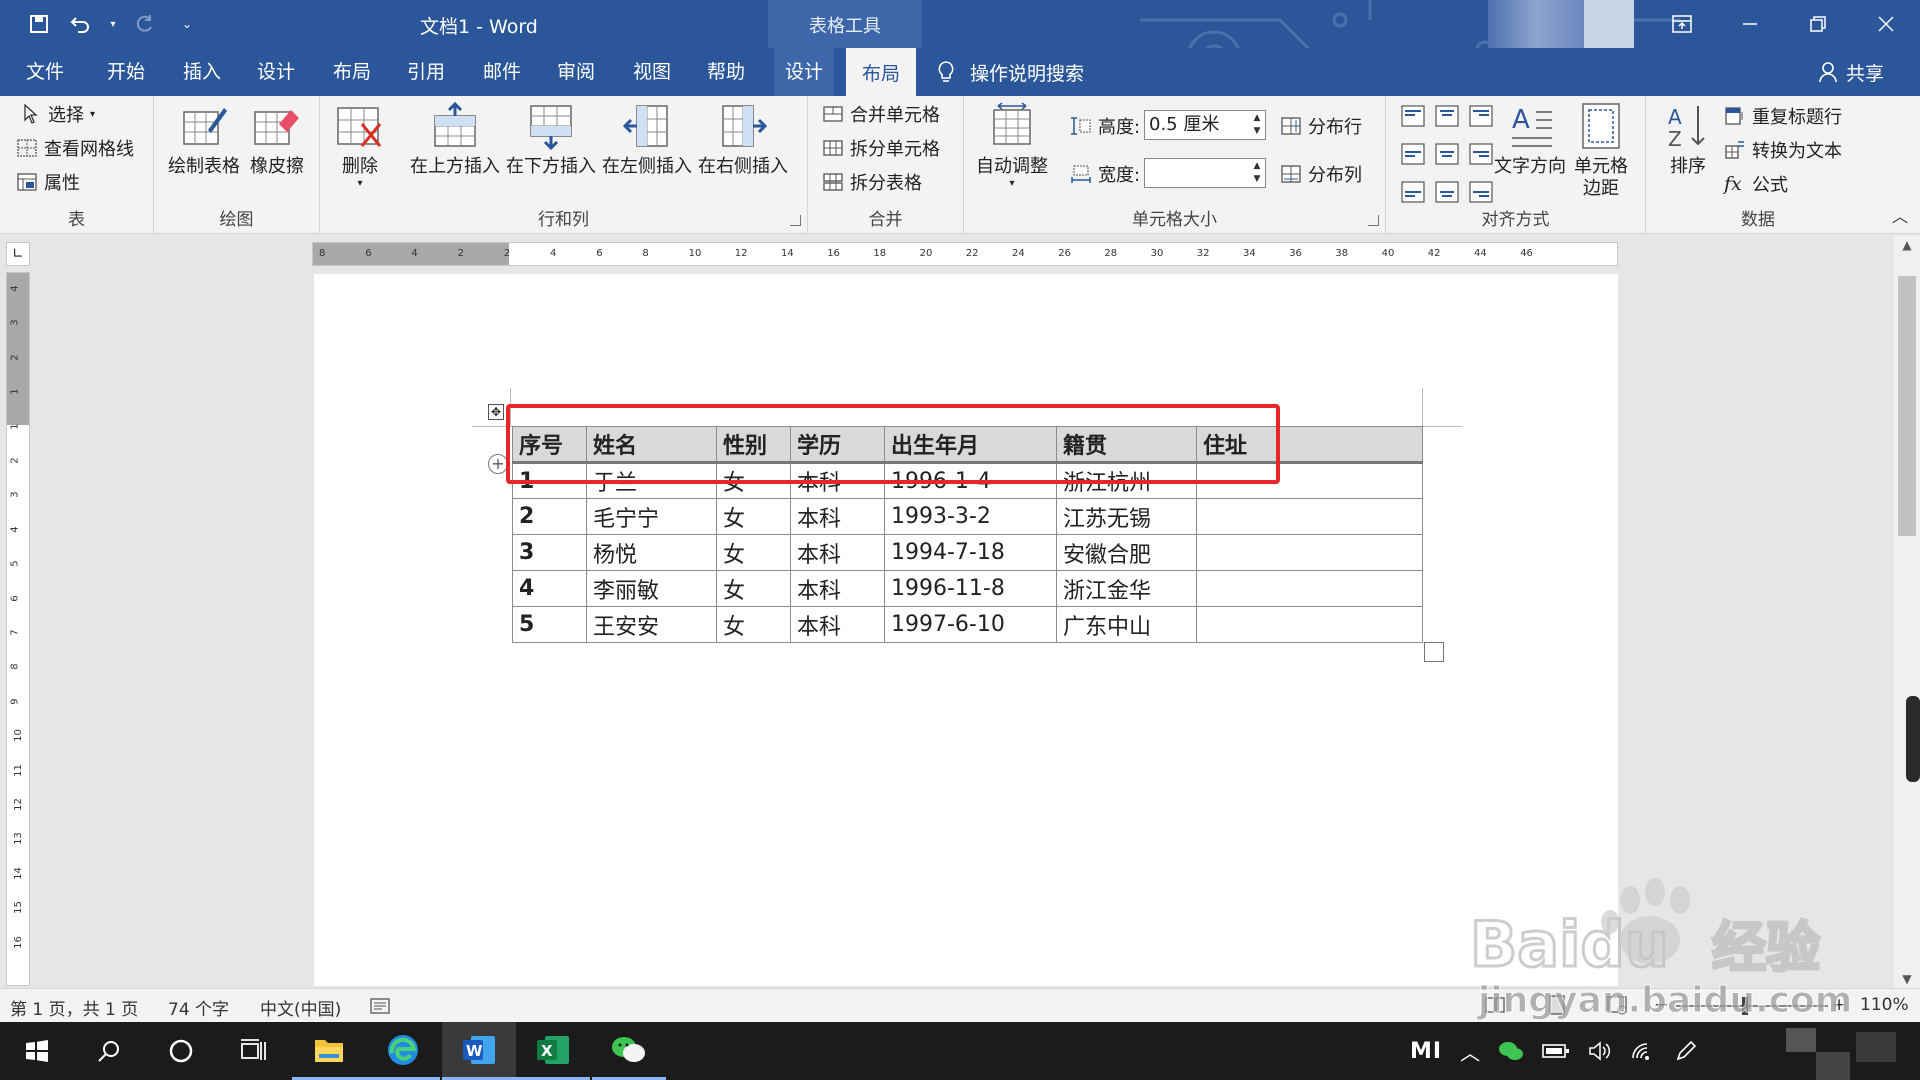 The image size is (1920, 1080). What do you see at coordinates (970, 588) in the screenshot?
I see `table-cell: 1996-11-8` at bounding box center [970, 588].